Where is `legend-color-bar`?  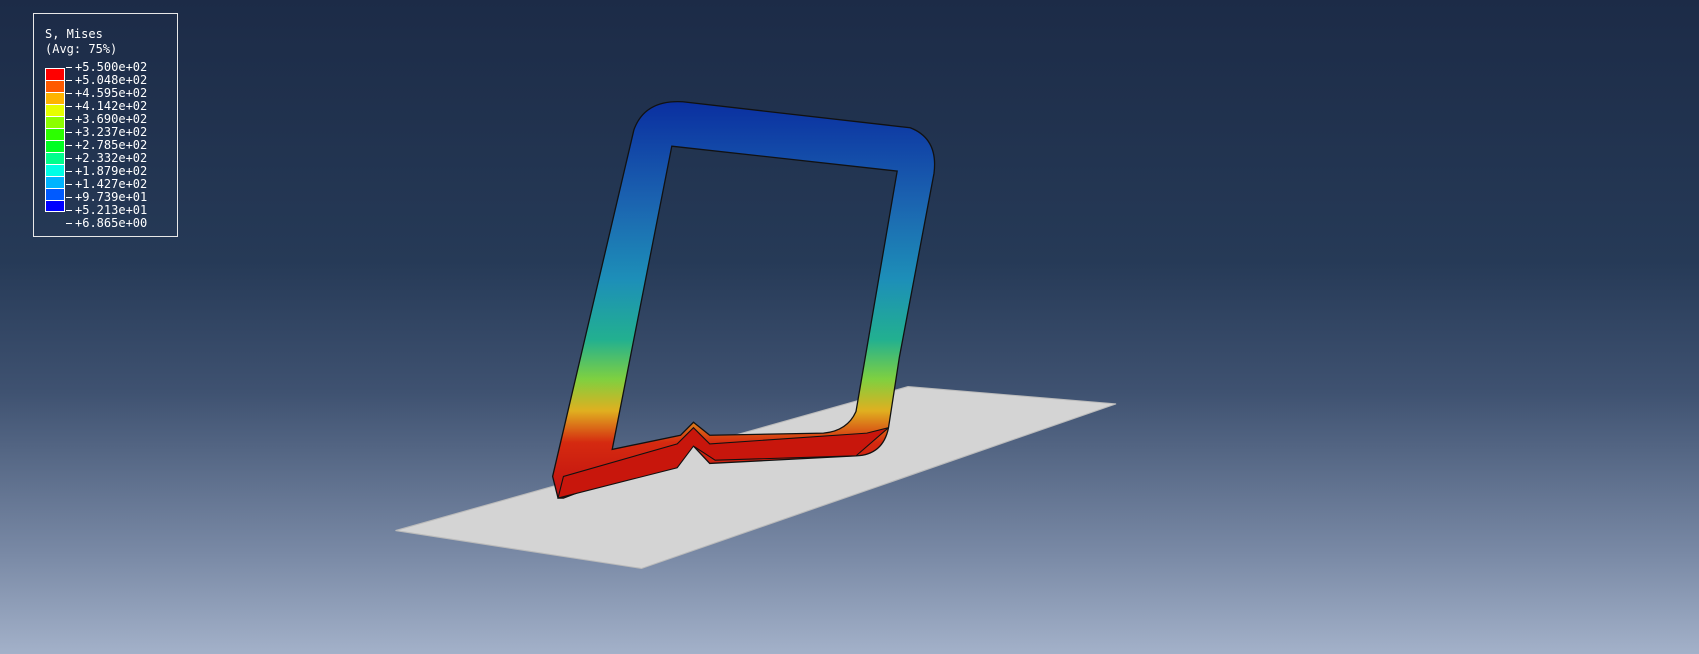 legend-color-bar is located at coordinates (55, 140).